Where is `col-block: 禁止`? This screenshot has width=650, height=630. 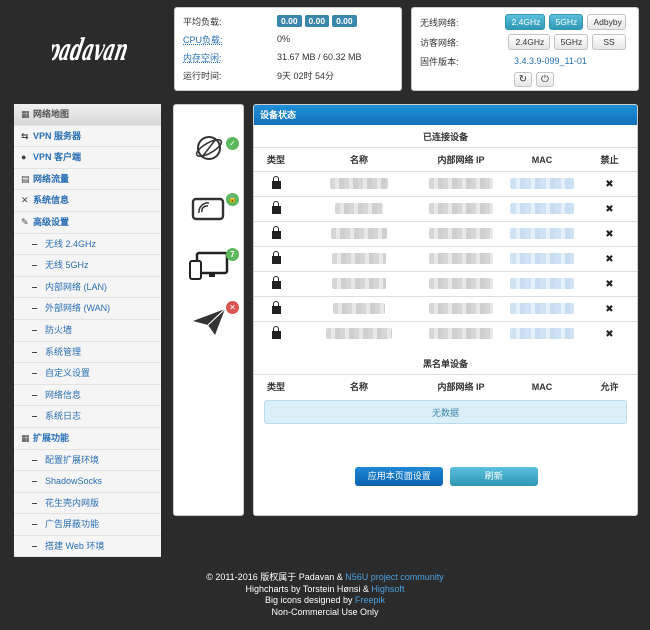 col-block: 禁止 is located at coordinates (609, 160).